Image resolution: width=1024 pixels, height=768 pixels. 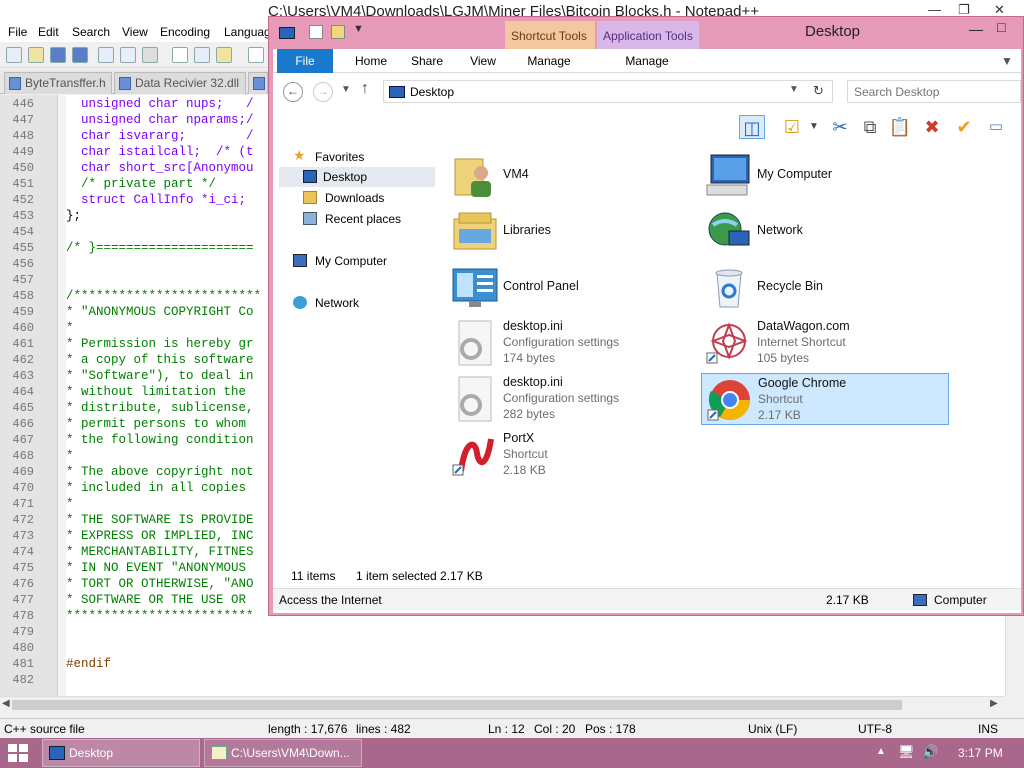 I want to click on back-button: ←, so click(x=293, y=92).